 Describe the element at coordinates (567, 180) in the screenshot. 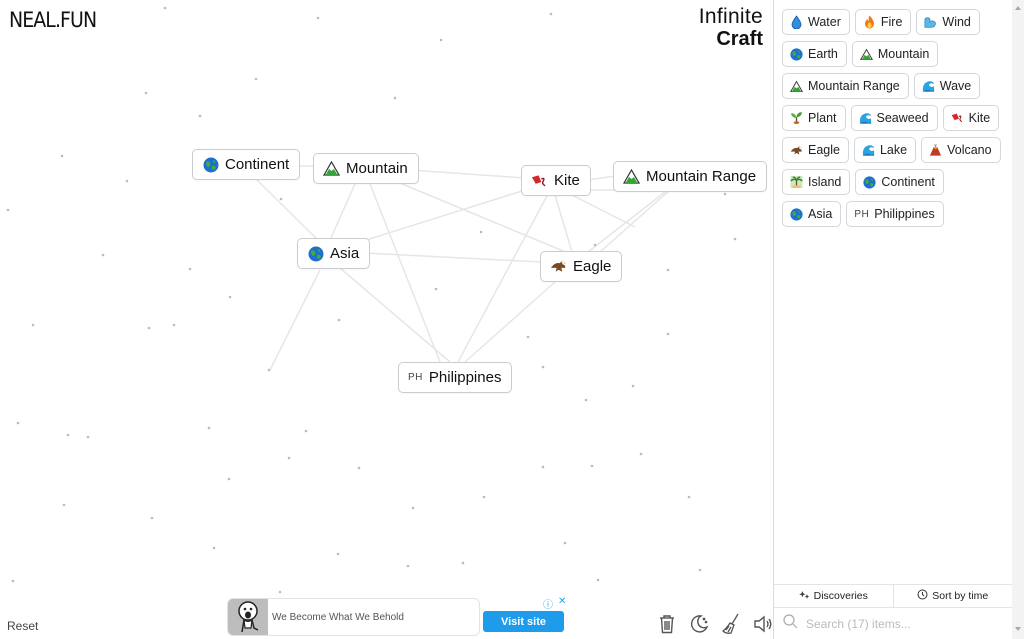

I see `node-label: Kite` at that location.